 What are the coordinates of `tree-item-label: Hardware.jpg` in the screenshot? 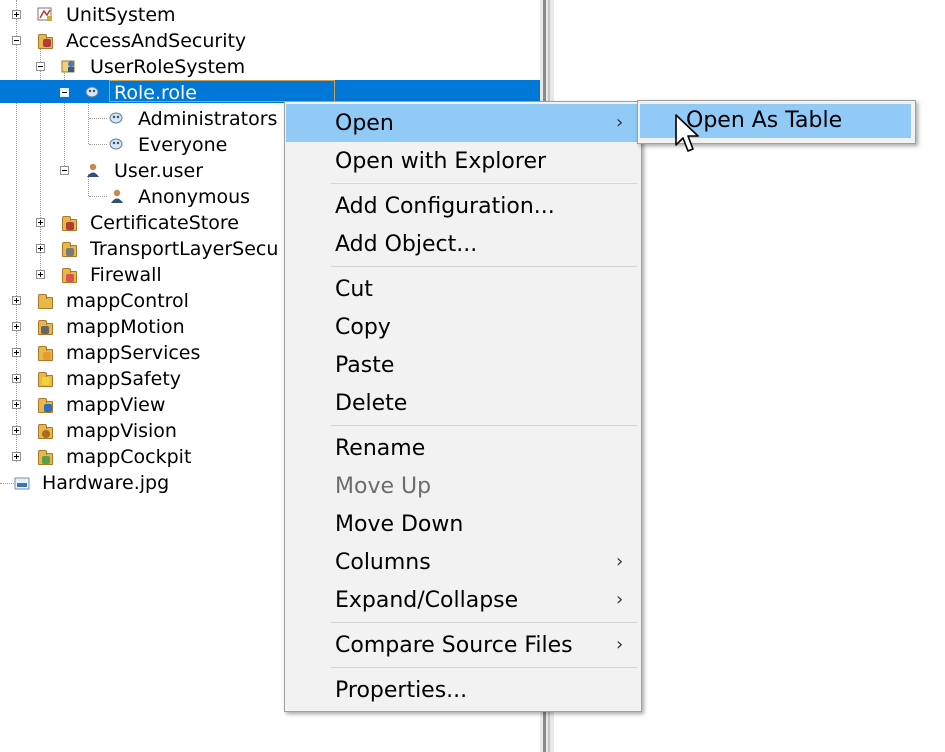 It's located at (106, 483).